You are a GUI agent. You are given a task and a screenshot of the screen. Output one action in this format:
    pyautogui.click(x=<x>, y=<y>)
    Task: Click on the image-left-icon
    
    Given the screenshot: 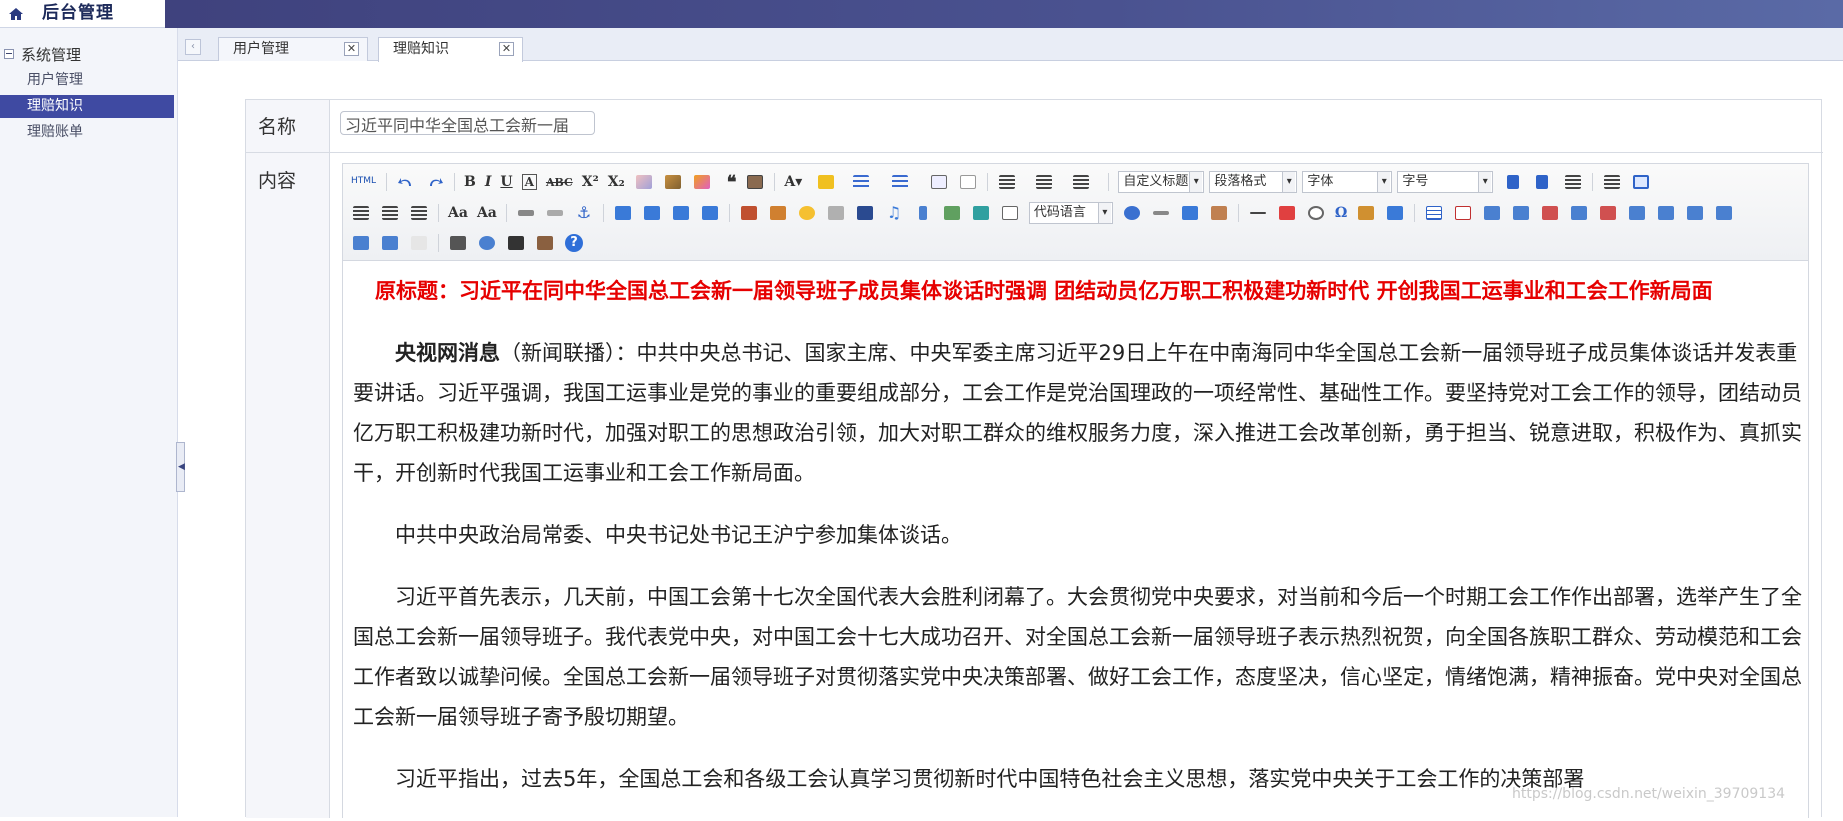 What is the action you would take?
    pyautogui.click(x=652, y=213)
    